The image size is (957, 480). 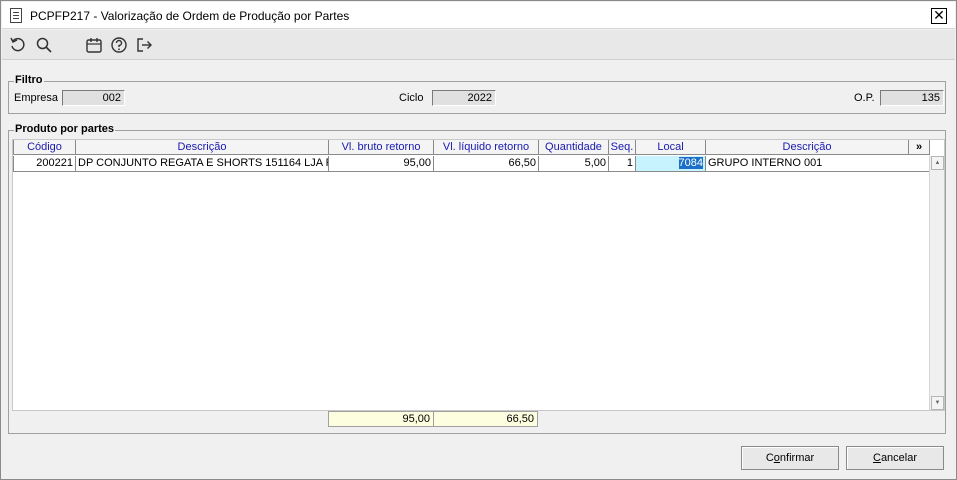 I want to click on refresh-icon, so click(x=18, y=45).